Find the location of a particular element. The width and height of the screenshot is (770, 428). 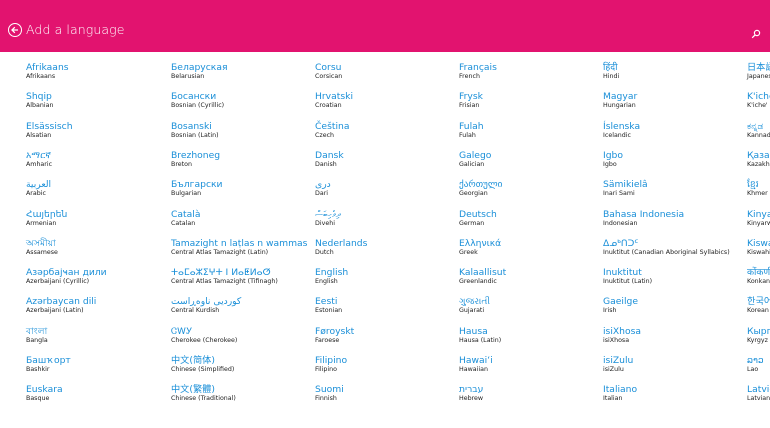

language-item: 日本語Japanese is located at coordinates (758, 71).